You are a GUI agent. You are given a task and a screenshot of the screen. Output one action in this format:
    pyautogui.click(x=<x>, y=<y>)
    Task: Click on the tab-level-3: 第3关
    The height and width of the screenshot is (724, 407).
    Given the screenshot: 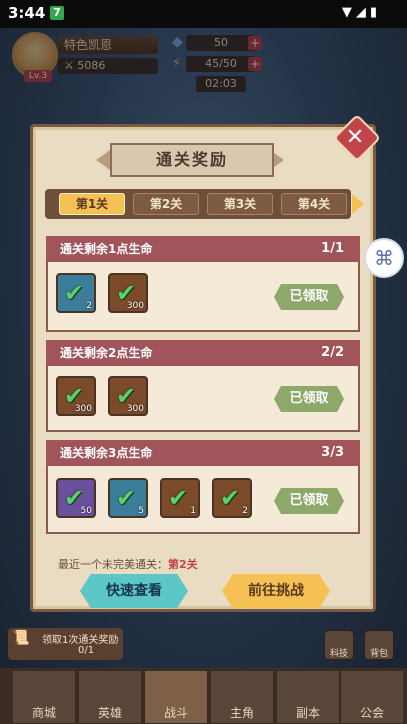 What is the action you would take?
    pyautogui.click(x=240, y=204)
    